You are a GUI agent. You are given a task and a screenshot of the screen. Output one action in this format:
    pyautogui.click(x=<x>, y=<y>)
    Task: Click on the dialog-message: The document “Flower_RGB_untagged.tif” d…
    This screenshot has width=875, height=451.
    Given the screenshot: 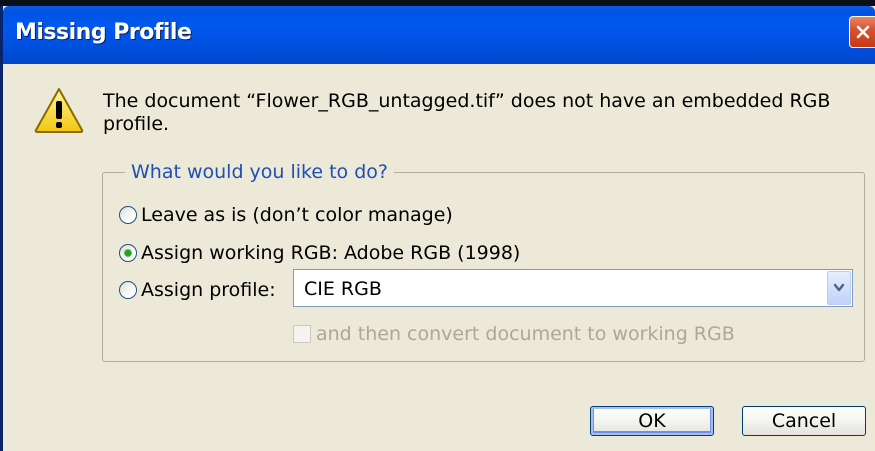 What is the action you would take?
    pyautogui.click(x=467, y=112)
    